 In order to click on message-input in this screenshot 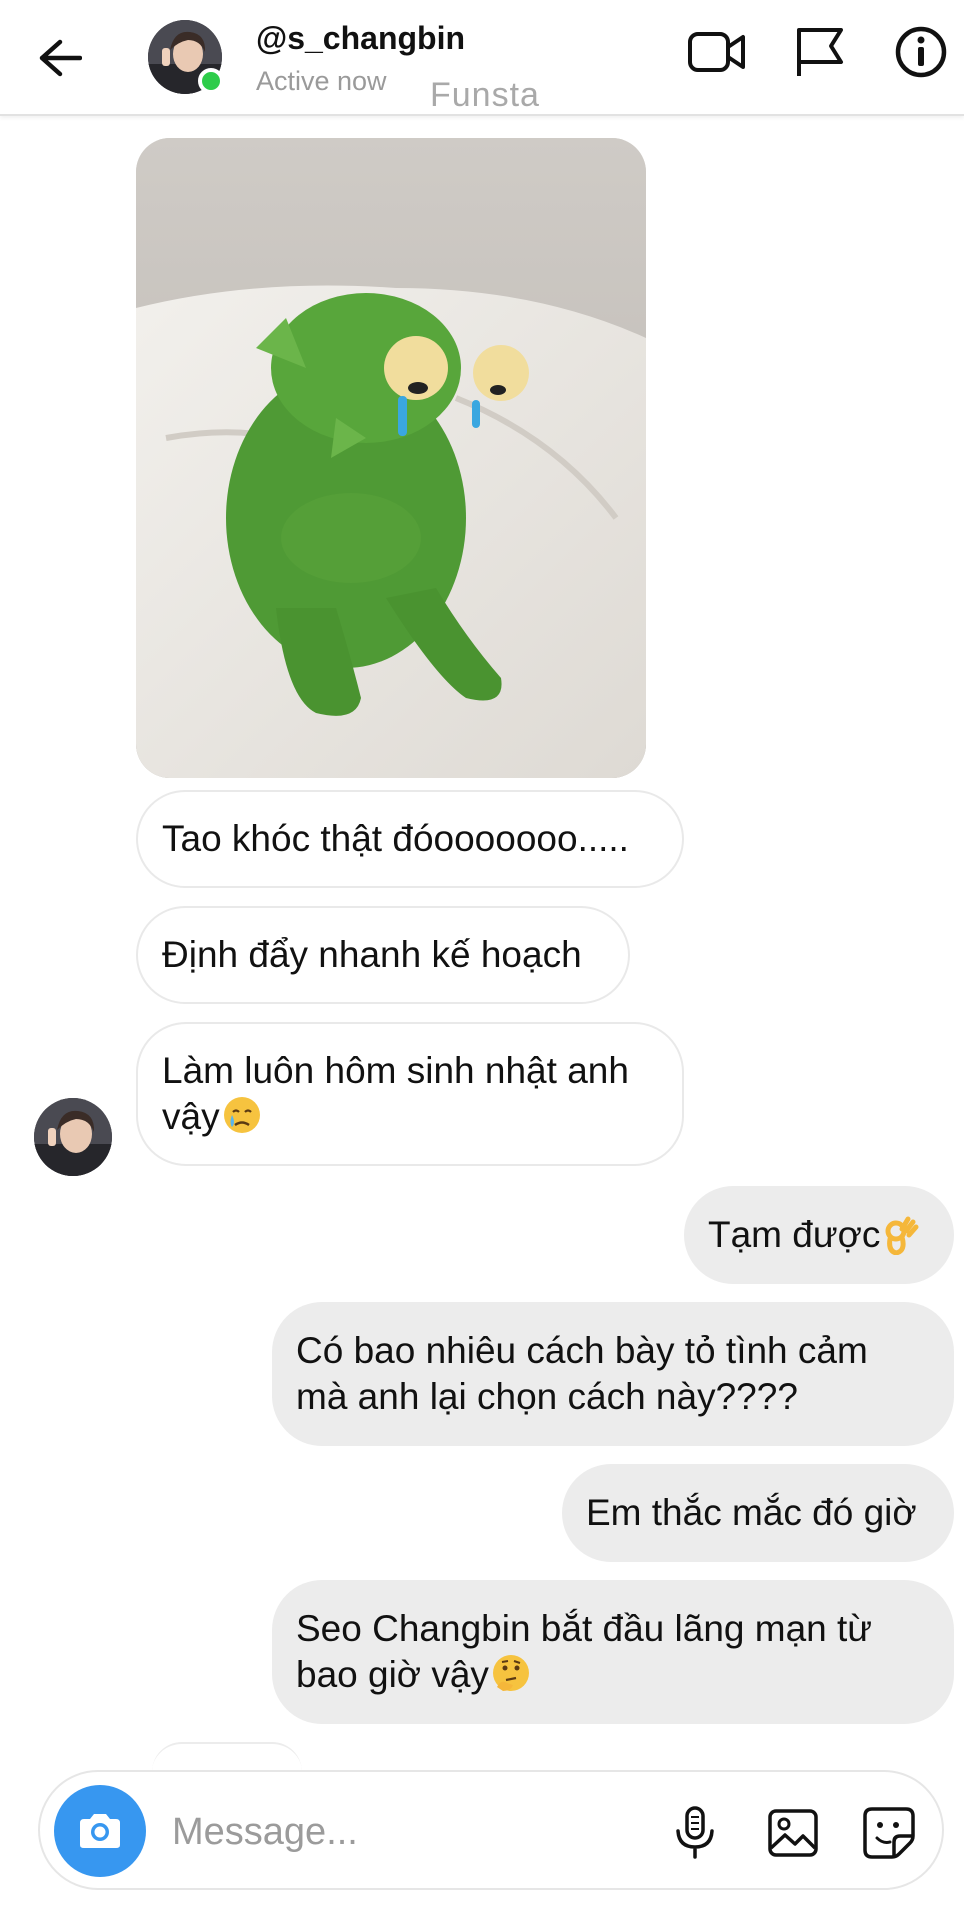, I will do `click(412, 1832)`.